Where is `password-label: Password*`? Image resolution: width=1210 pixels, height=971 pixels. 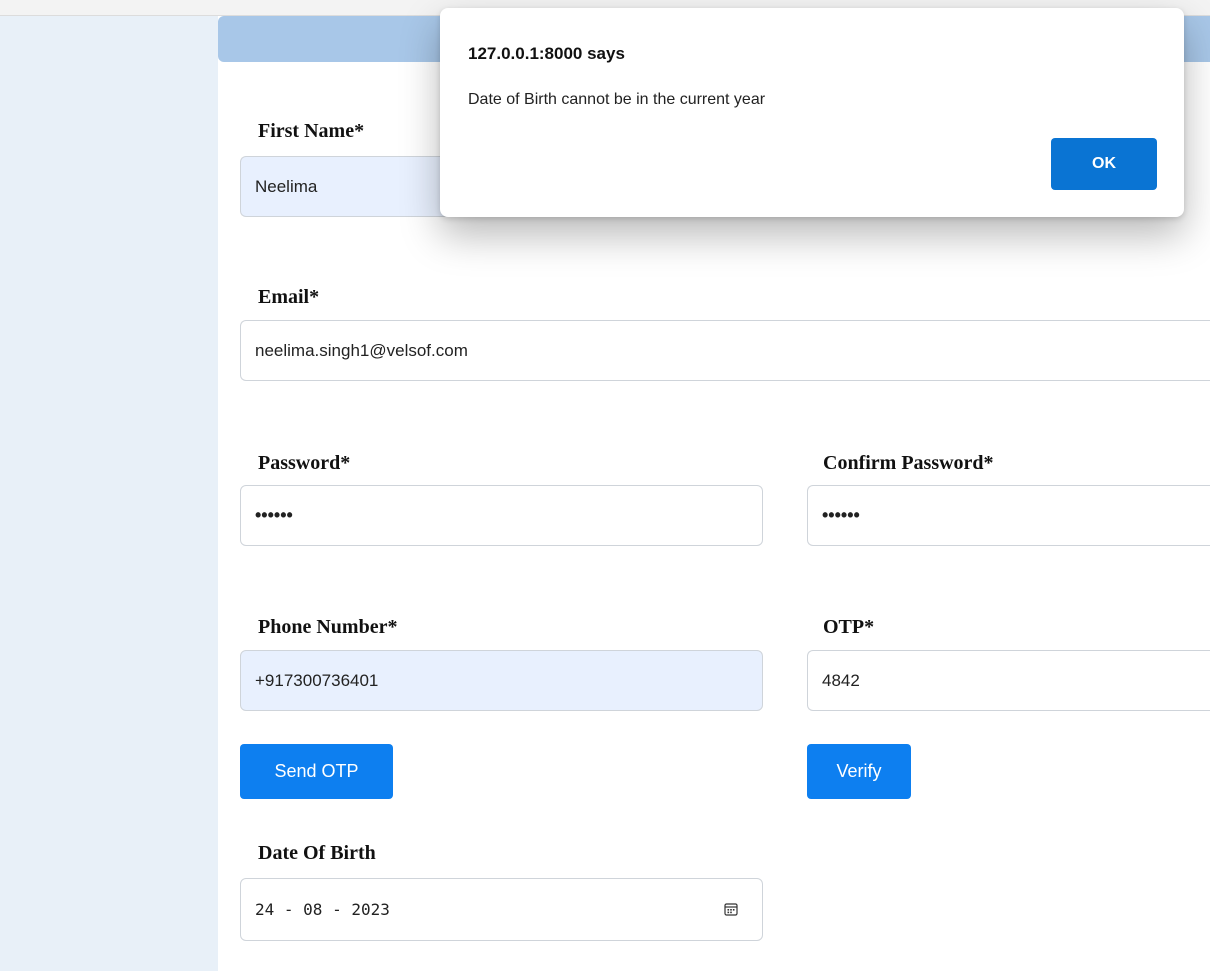
password-label: Password* is located at coordinates (304, 463).